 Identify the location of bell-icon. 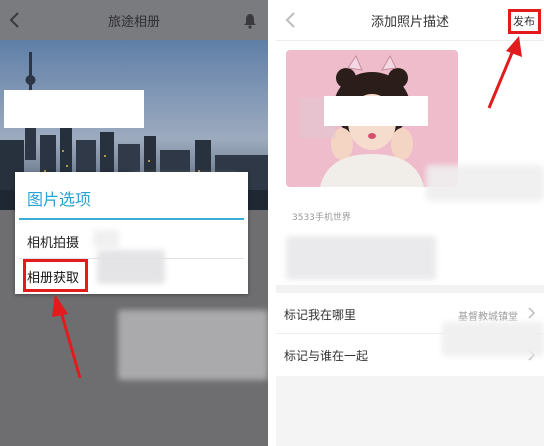
(250, 21).